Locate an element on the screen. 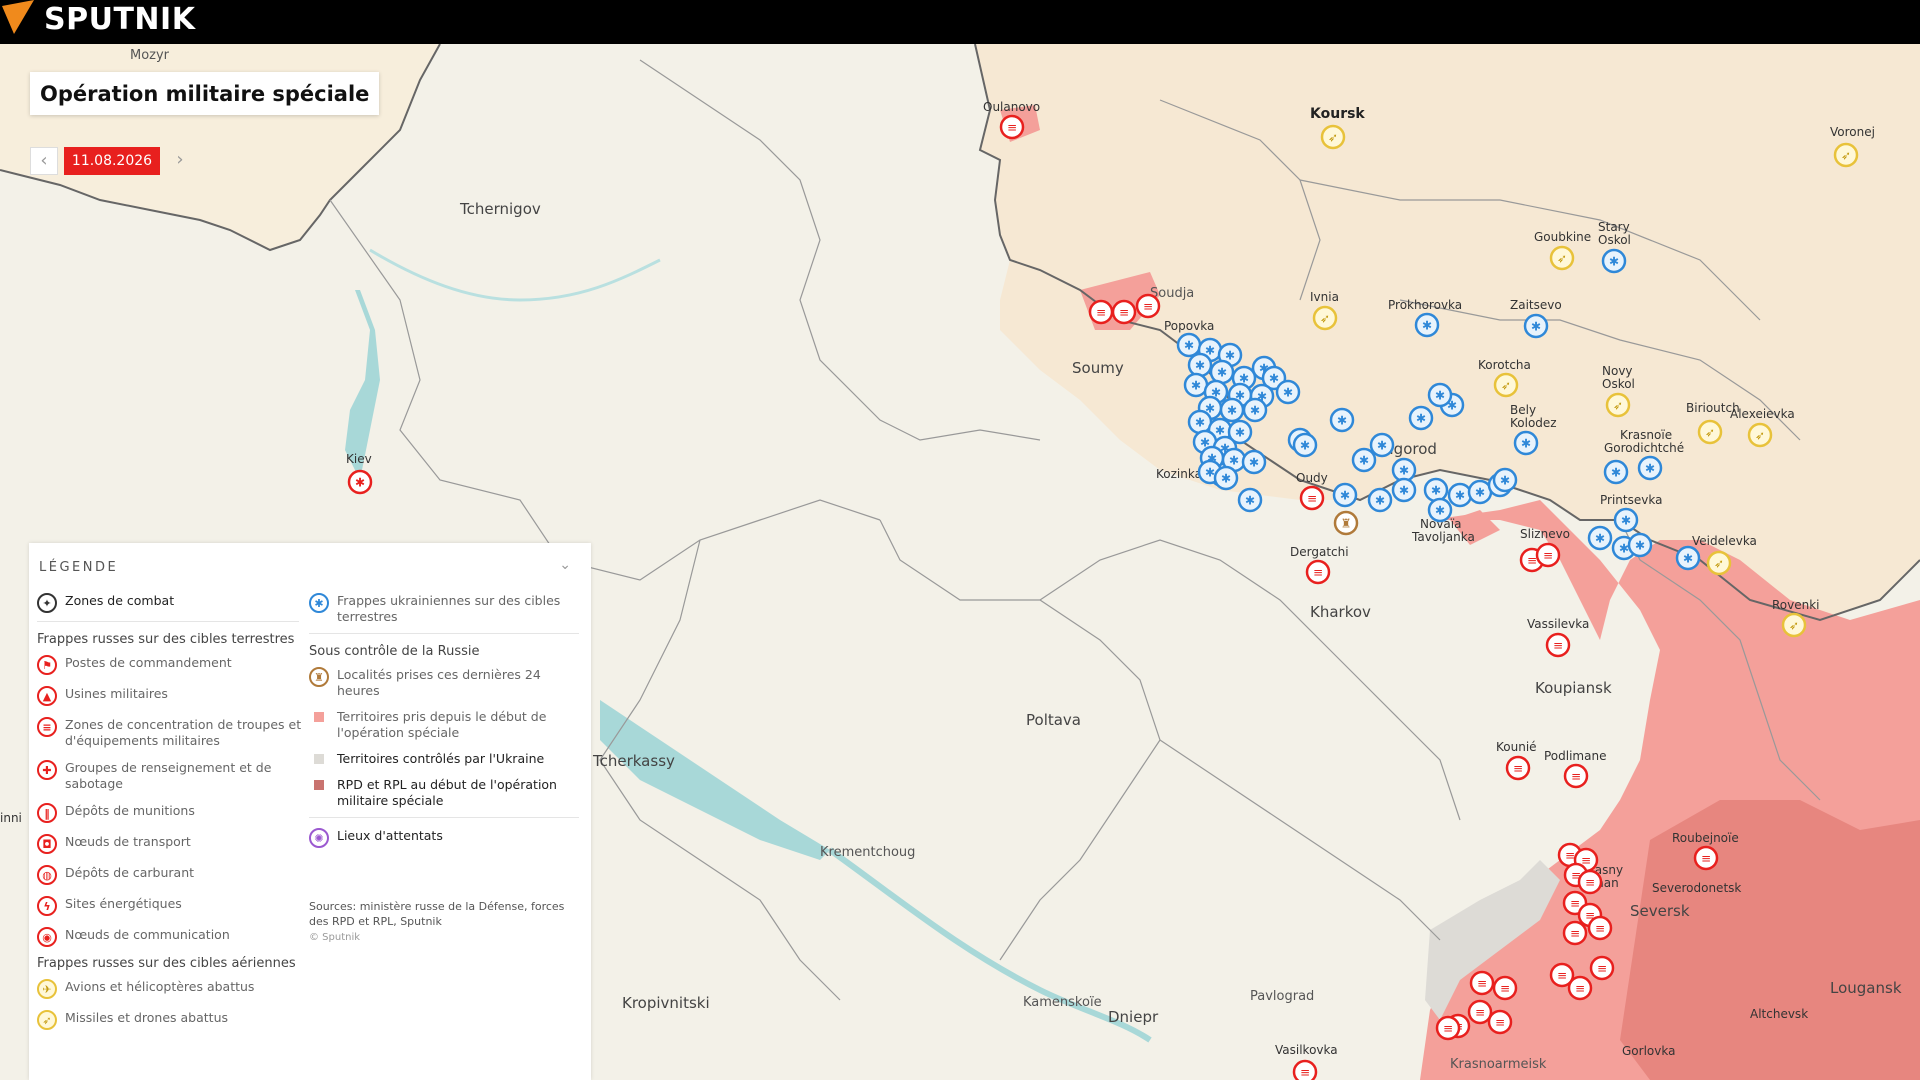 The height and width of the screenshot is (1080, 1920). marker-glyph: ➶ is located at coordinates (1562, 259).